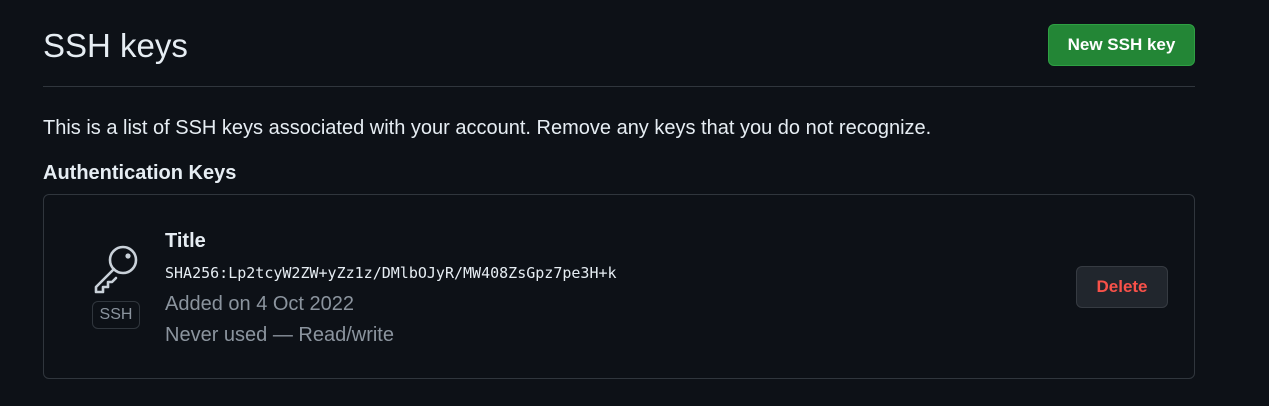  I want to click on delete-key-button: Delete, so click(1122, 287).